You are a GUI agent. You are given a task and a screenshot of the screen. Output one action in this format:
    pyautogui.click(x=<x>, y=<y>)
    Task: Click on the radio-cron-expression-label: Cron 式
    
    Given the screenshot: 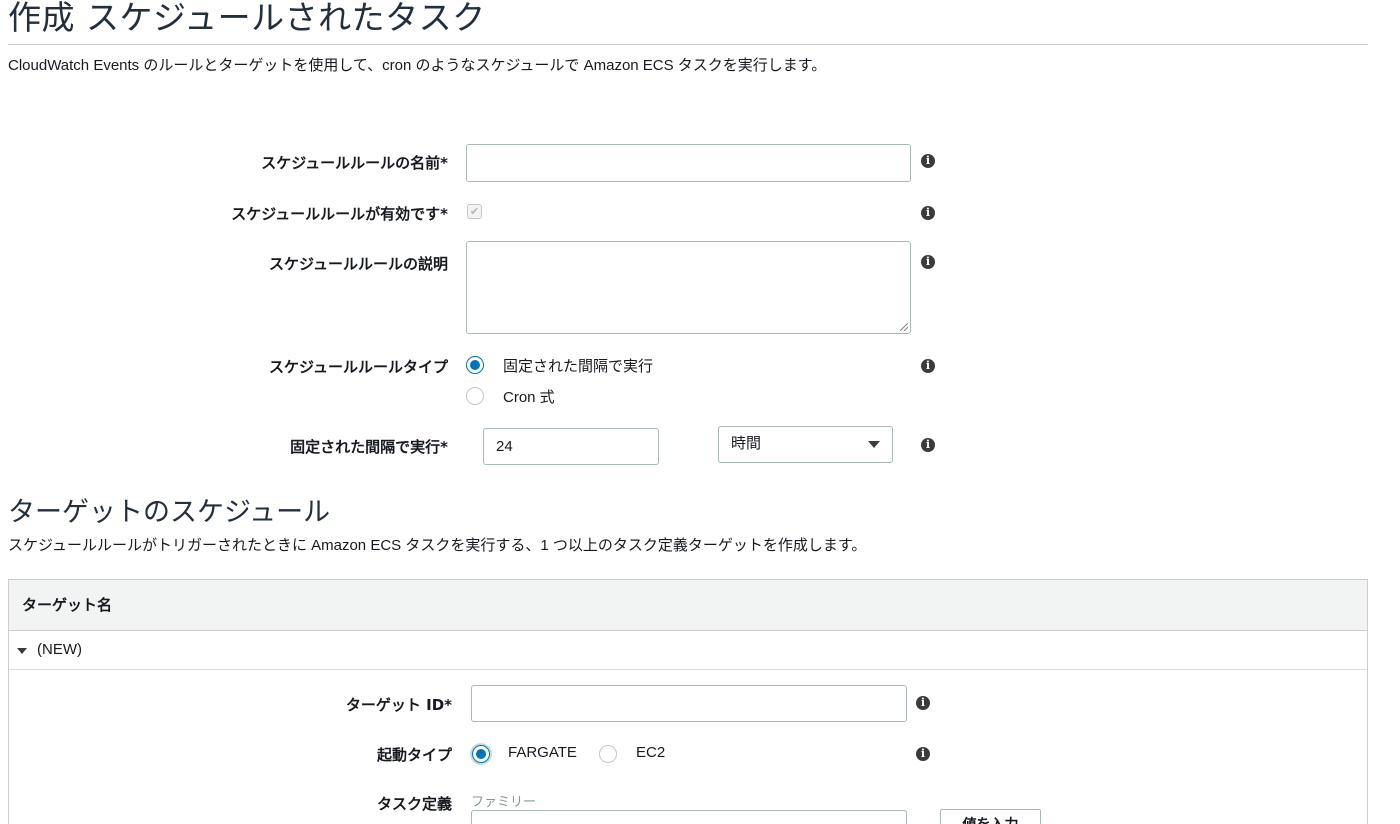 What is the action you would take?
    pyautogui.click(x=529, y=396)
    